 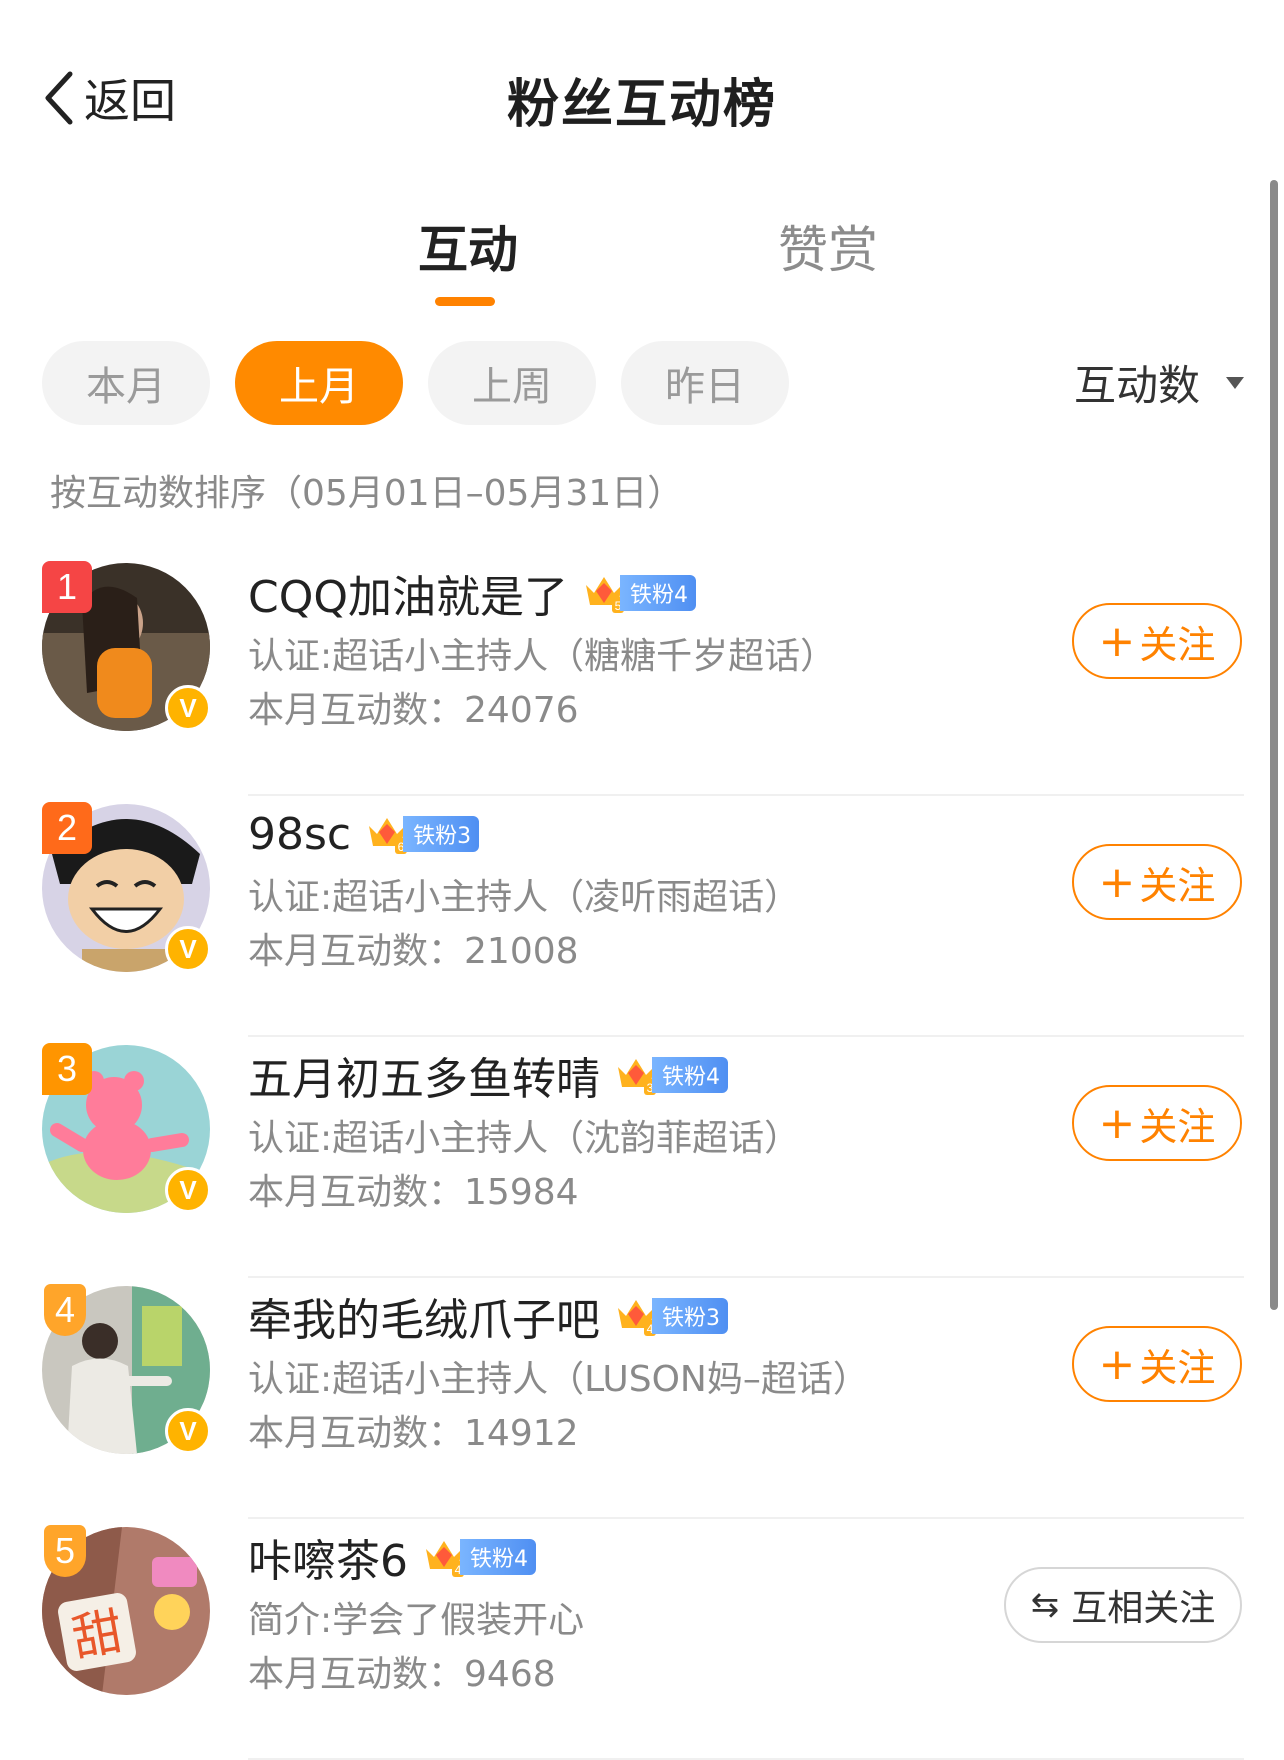 I want to click on filter-last-month: 上月, so click(x=319, y=383).